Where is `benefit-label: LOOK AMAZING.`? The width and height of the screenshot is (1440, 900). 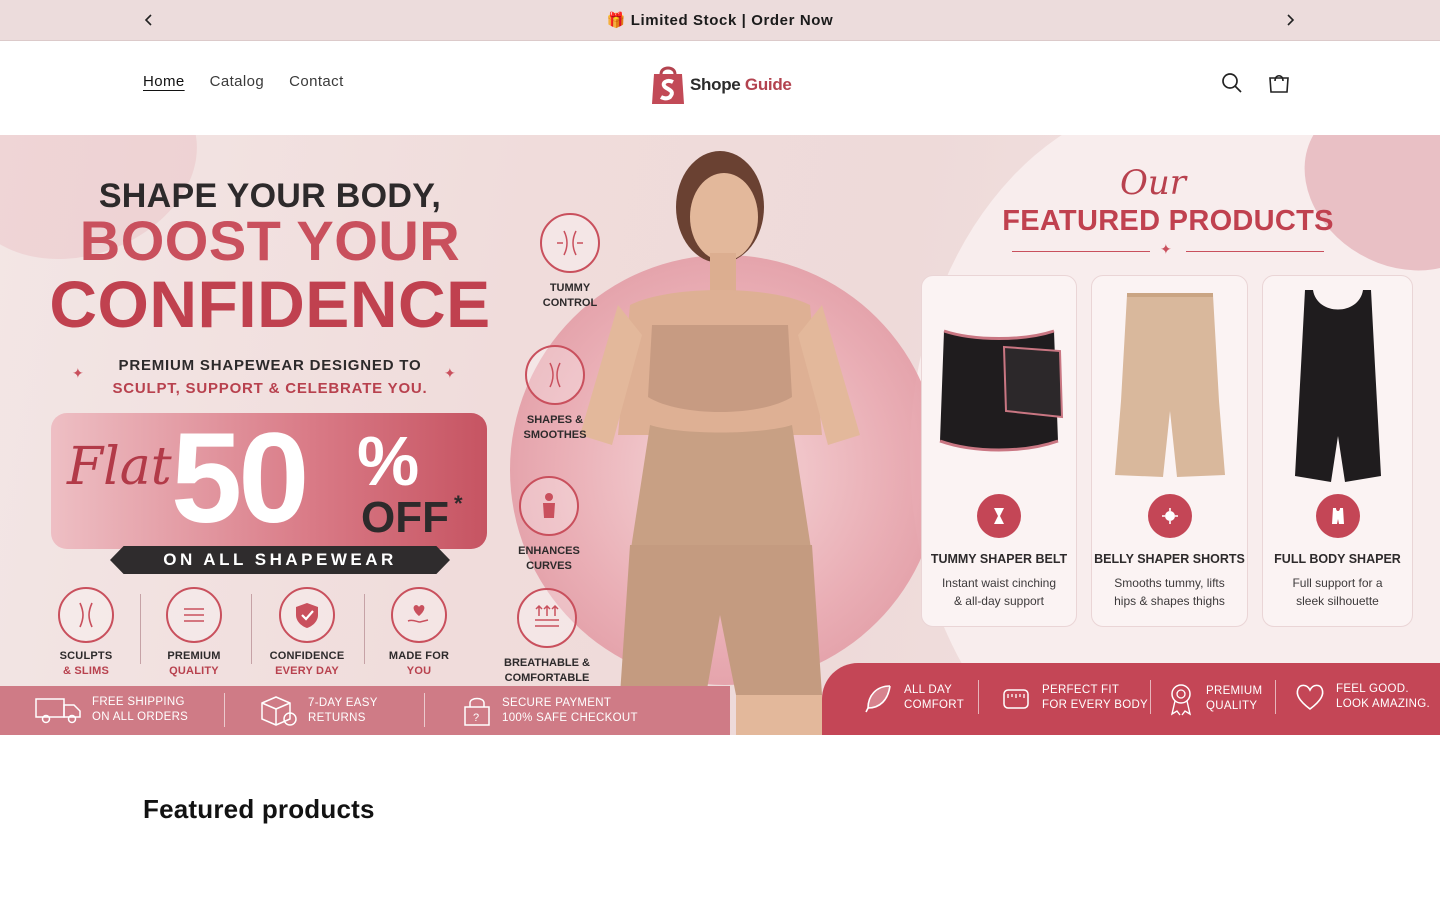
benefit-label: LOOK AMAZING. is located at coordinates (1383, 704).